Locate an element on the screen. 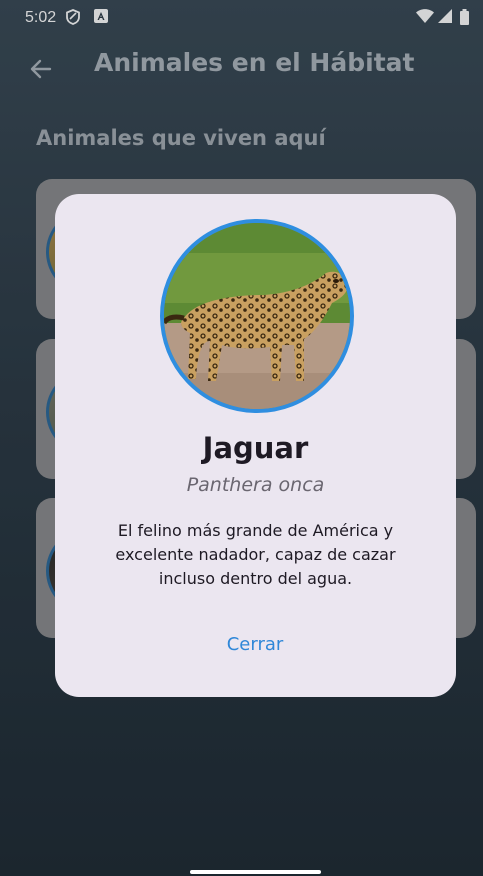 Image resolution: width=483 pixels, height=876 pixels. animal-name: Jaguar is located at coordinates (255, 448).